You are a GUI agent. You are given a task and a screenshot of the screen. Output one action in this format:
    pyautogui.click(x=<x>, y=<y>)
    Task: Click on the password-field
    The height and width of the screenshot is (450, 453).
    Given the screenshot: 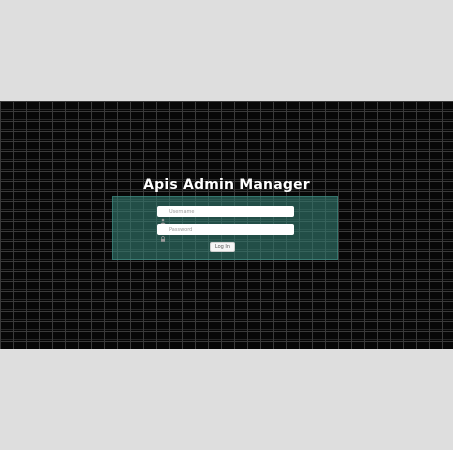 What is the action you would take?
    pyautogui.click(x=225, y=233)
    